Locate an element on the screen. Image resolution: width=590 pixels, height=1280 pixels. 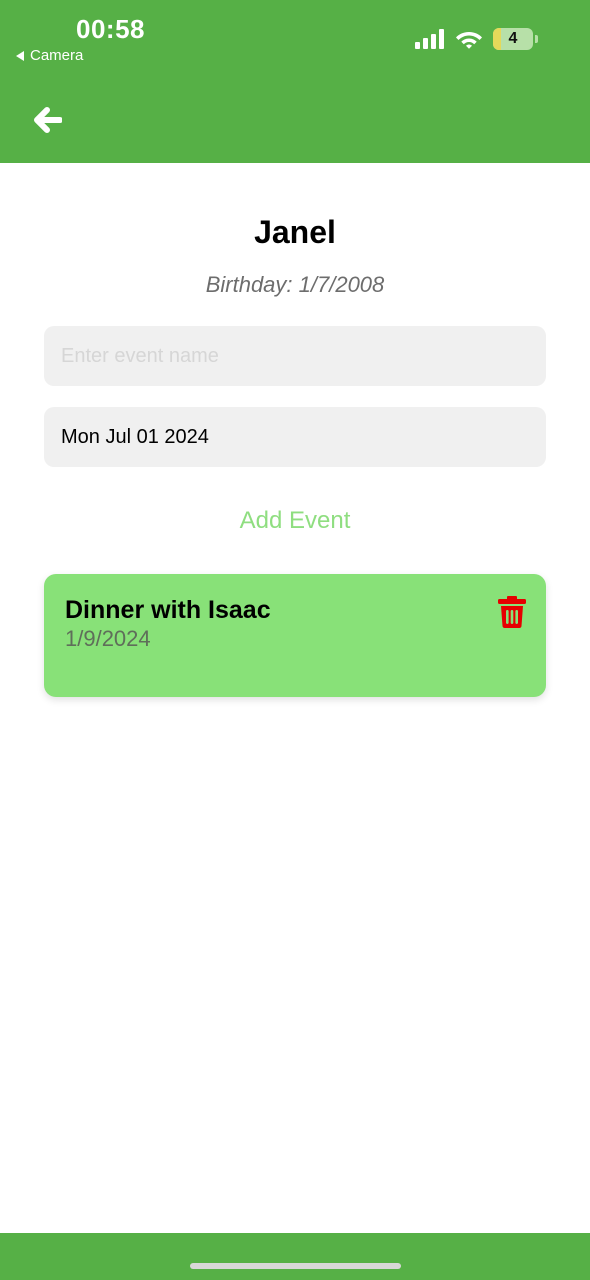
event-title: Dinner with Isaac is located at coordinates (168, 610).